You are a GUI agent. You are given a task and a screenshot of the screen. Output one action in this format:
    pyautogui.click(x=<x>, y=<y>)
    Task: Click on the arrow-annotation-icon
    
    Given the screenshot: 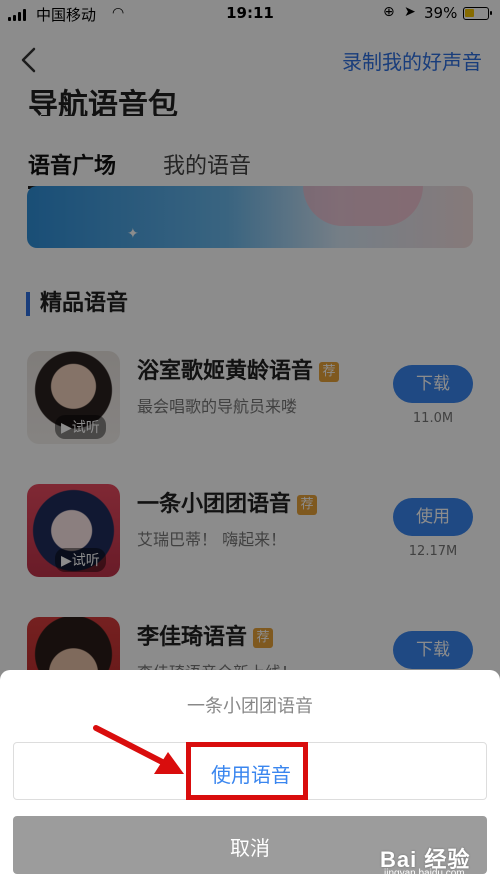 What is the action you would take?
    pyautogui.click(x=138, y=749)
    